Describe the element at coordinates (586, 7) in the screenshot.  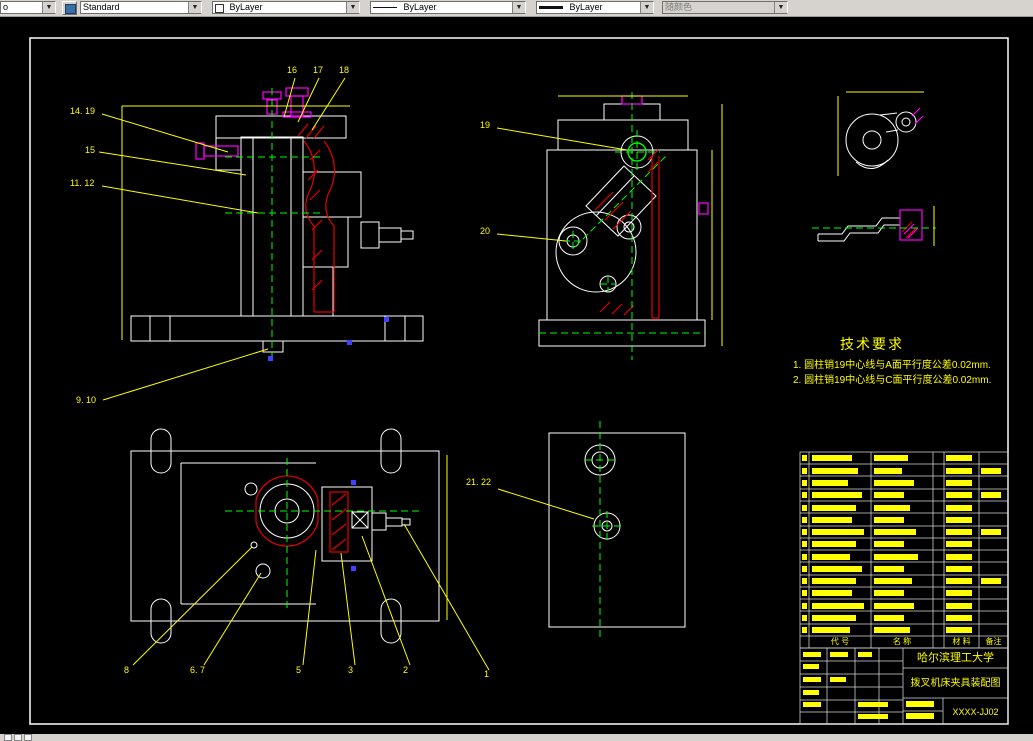
I see `lineweight-control-value: ByLayer` at that location.